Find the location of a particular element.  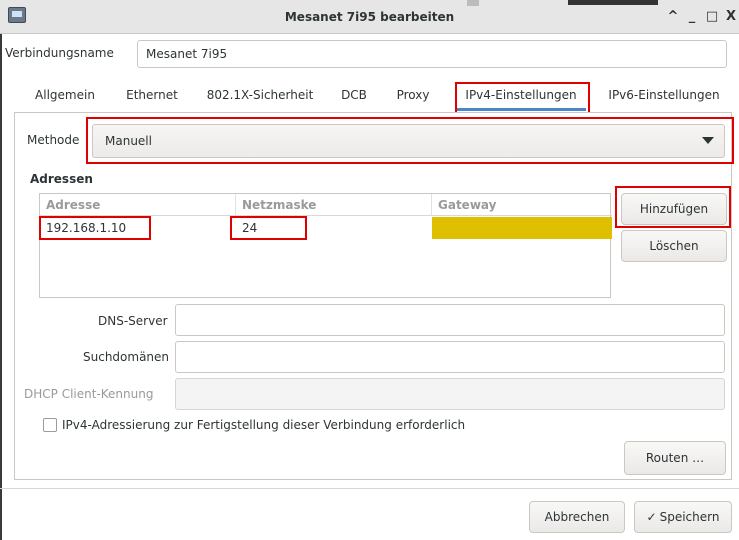

rollup-button: ^ is located at coordinates (673, 17).